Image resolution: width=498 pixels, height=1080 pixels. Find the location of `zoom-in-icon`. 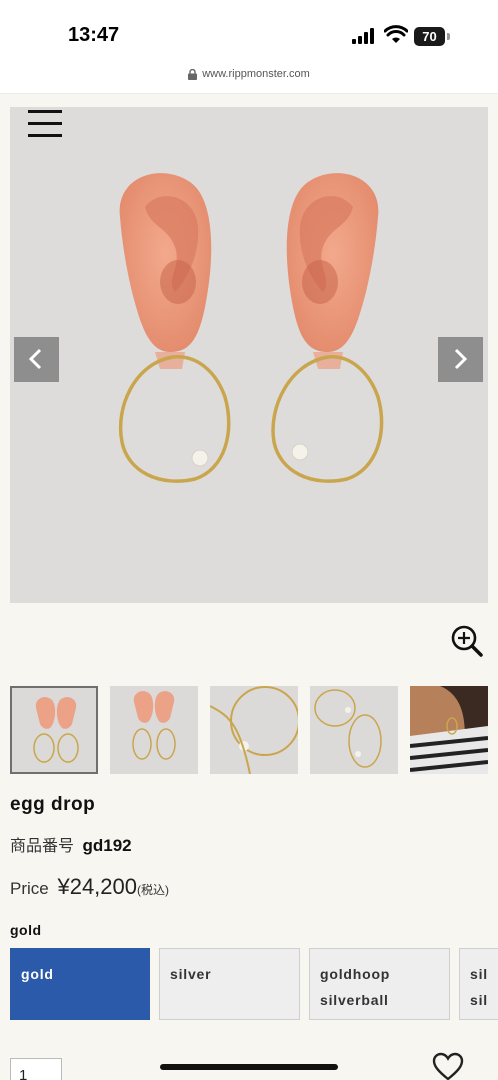

zoom-in-icon is located at coordinates (467, 641).